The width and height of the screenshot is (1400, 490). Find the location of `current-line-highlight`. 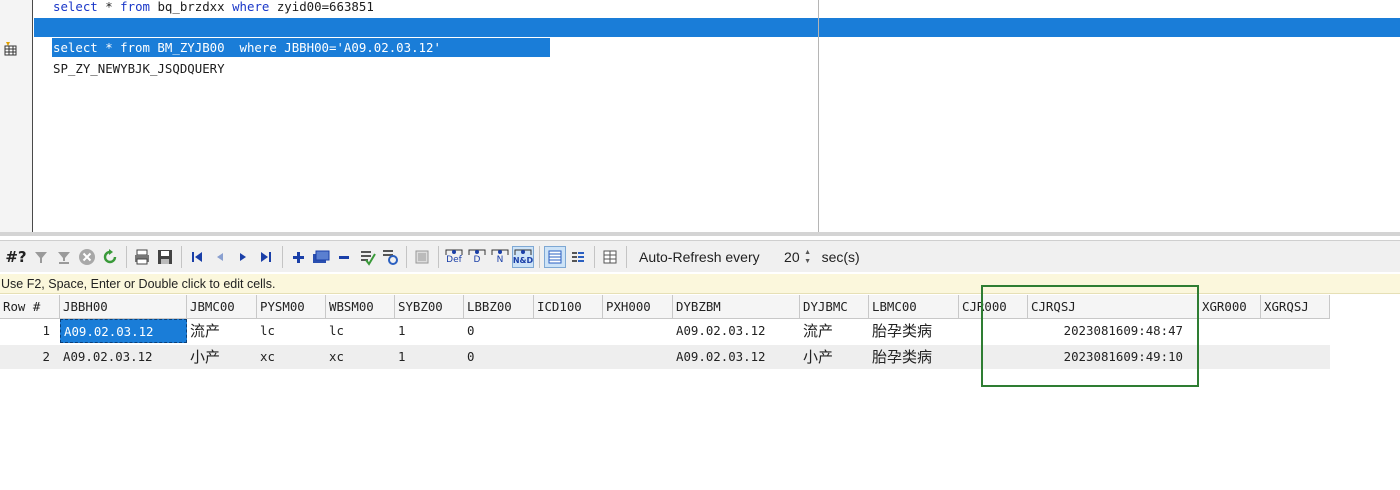

current-line-highlight is located at coordinates (717, 27).